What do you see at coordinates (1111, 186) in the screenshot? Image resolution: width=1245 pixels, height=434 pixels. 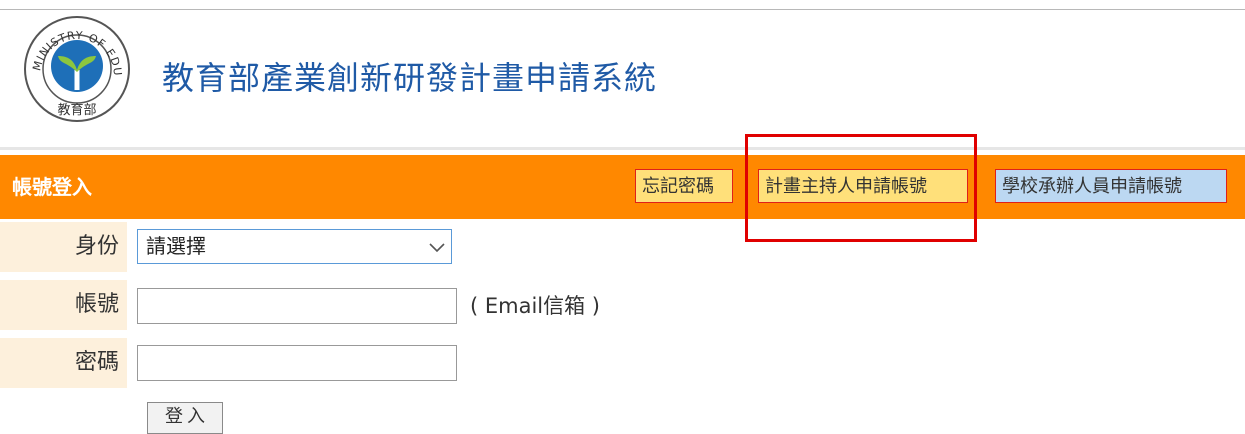 I see `school-staff-apply-account-button: 學校承辦人員申請帳號` at bounding box center [1111, 186].